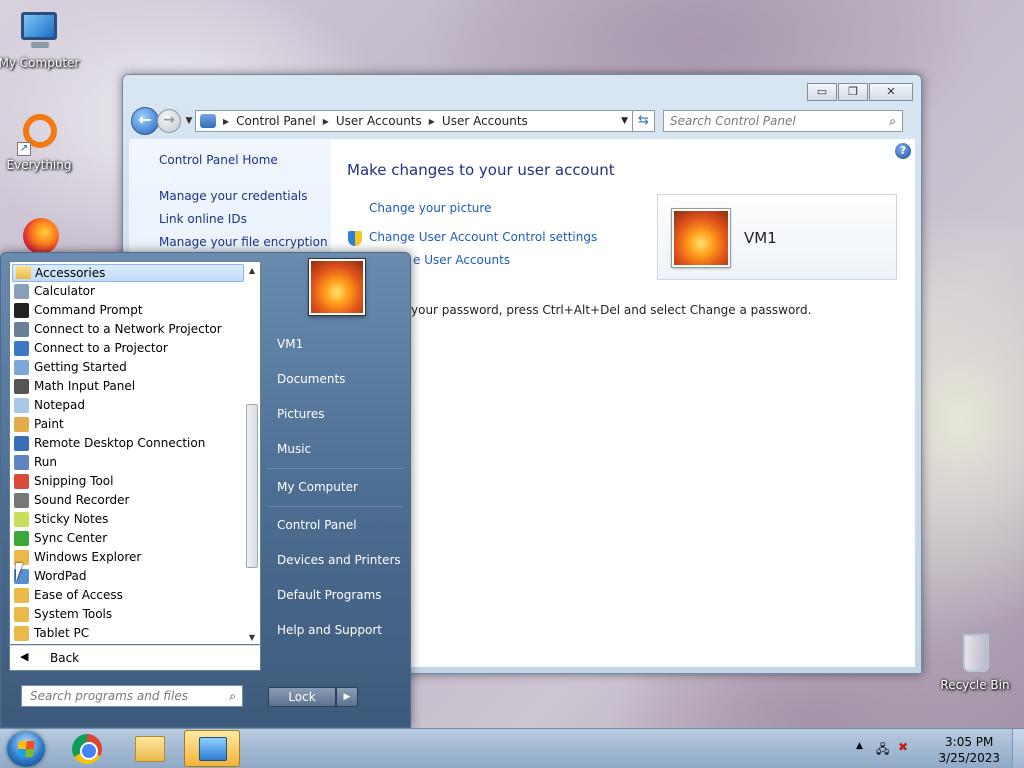 The width and height of the screenshot is (1024, 768). What do you see at coordinates (301, 414) in the screenshot?
I see `start-item-pictures: Pictures` at bounding box center [301, 414].